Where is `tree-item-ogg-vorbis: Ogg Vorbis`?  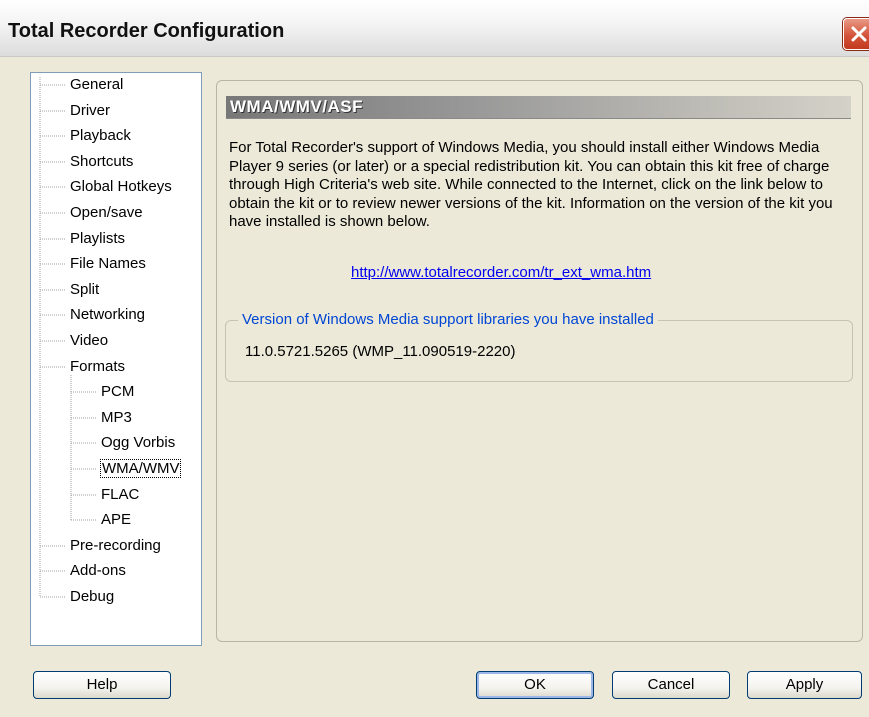 tree-item-ogg-vorbis: Ogg Vorbis is located at coordinates (138, 443).